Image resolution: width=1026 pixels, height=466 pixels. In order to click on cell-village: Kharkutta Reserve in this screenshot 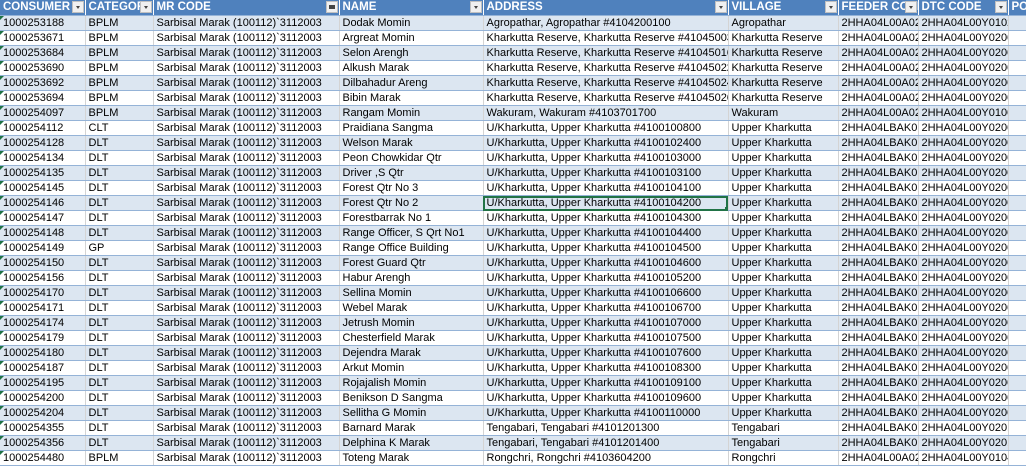, I will do `click(783, 68)`.